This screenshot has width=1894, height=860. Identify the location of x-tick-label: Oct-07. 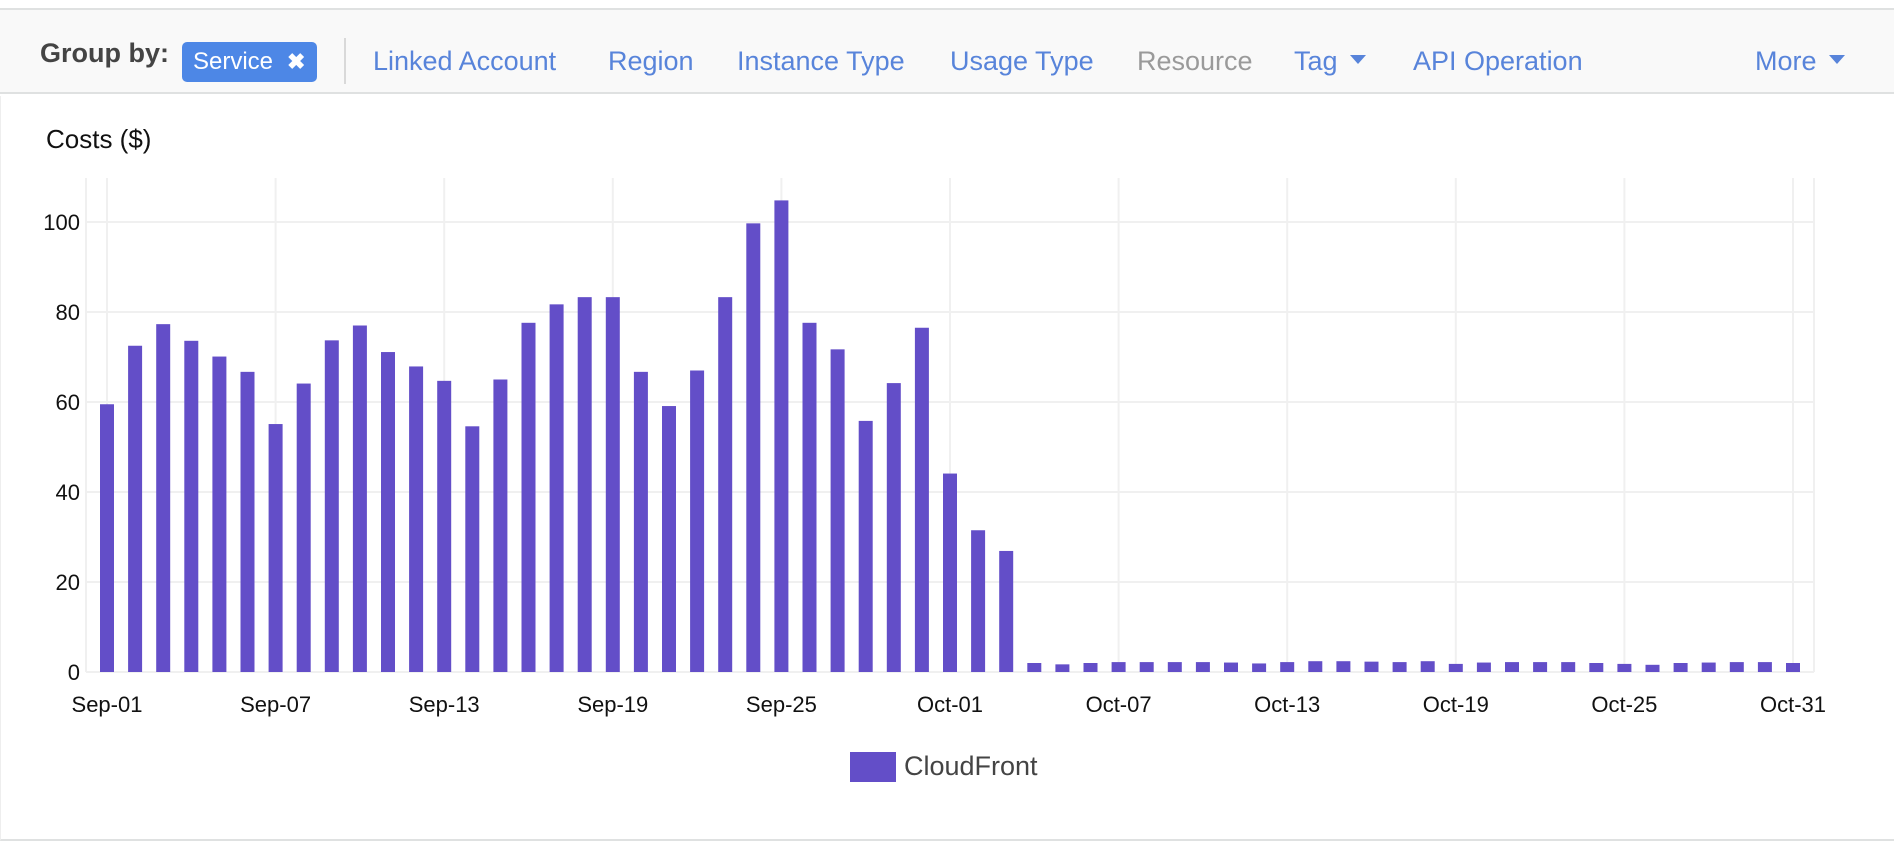
(1119, 704).